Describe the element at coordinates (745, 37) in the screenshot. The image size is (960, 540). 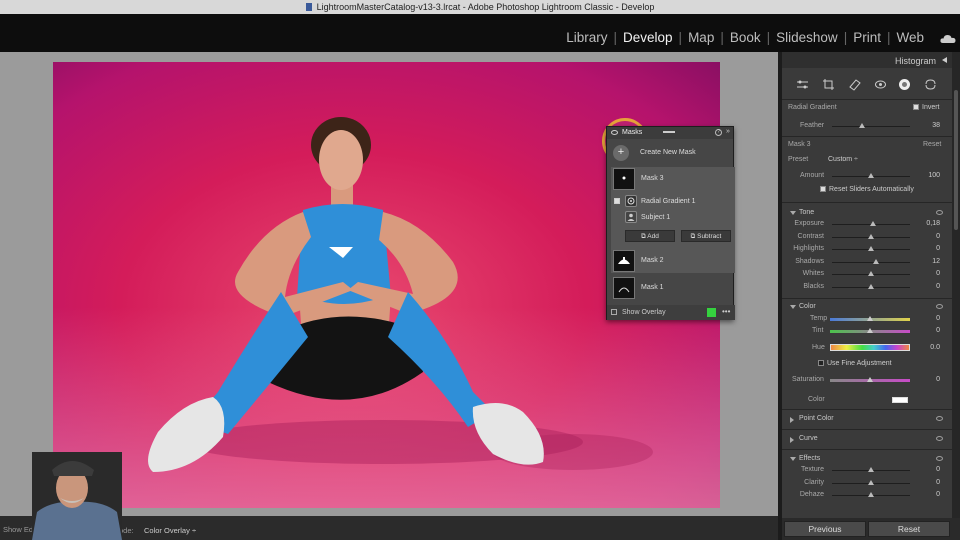
I see `module-book: Book` at that location.